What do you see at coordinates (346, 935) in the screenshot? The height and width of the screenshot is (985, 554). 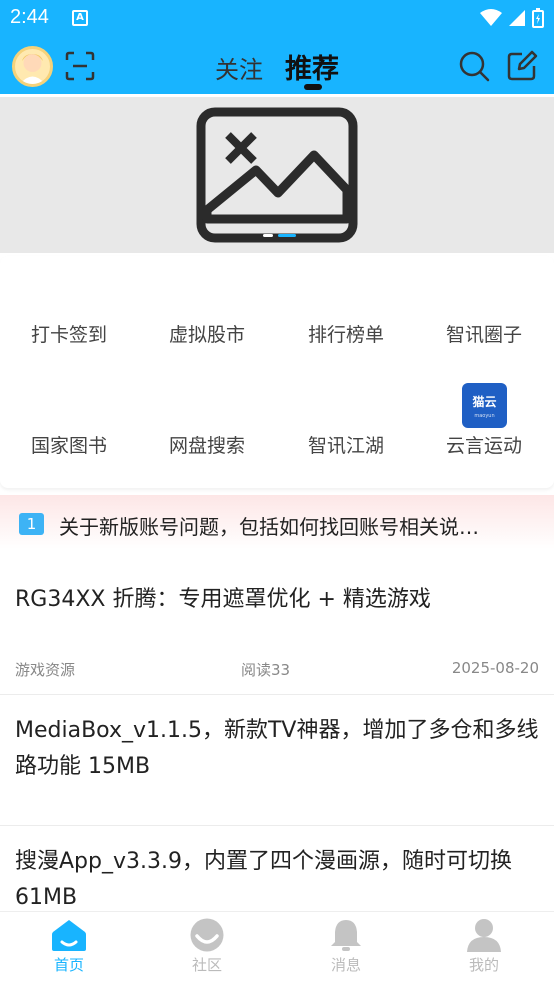 I see `bell-icon` at bounding box center [346, 935].